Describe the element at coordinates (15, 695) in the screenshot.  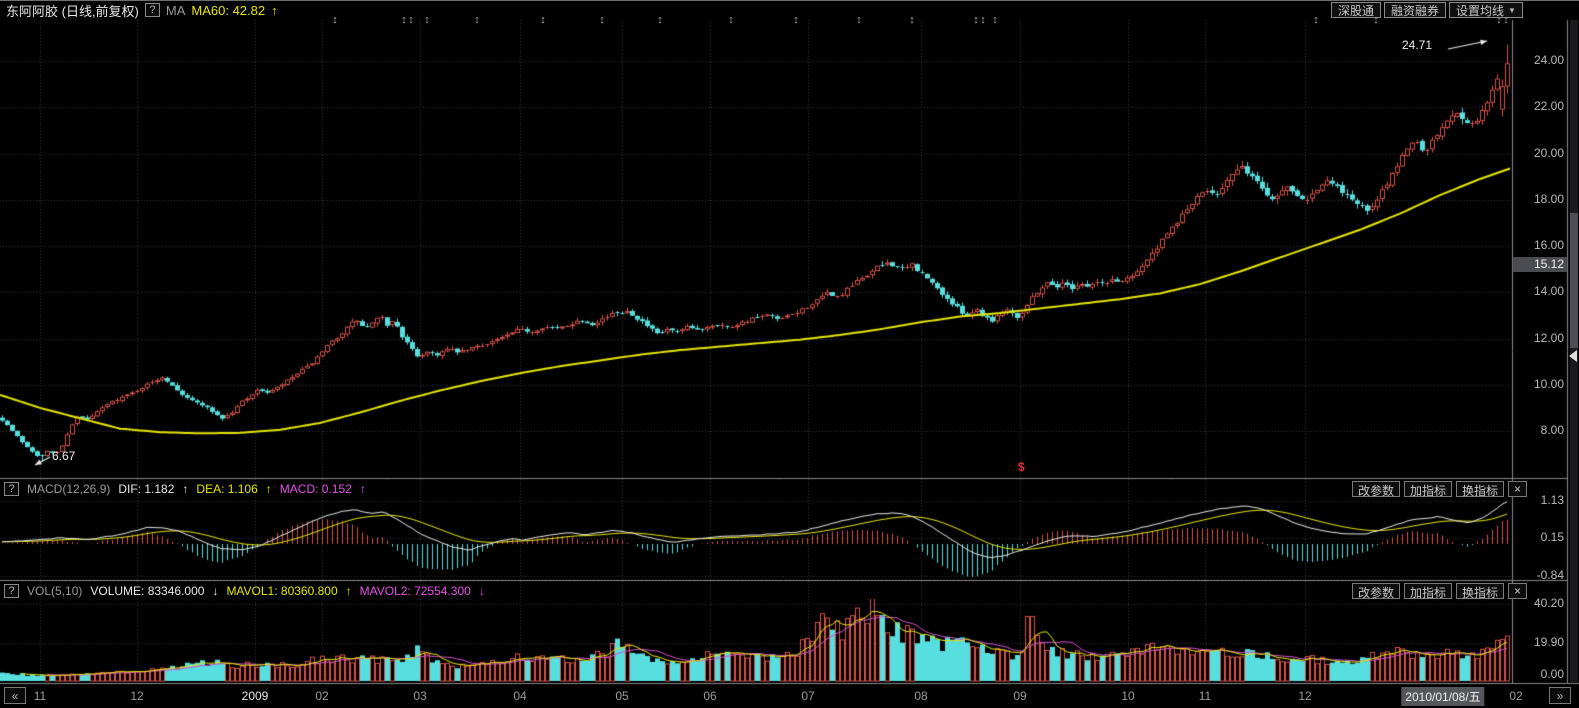
I see `scroll-back-button: «` at that location.